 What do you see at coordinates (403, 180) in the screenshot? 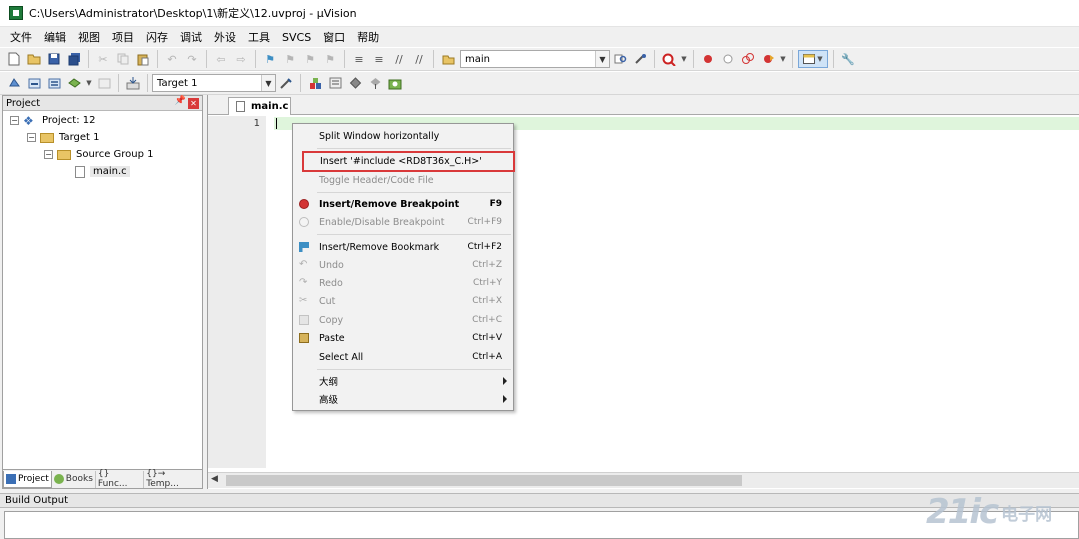
I see `menu-item-toggle-header: Toggle Header/Code File` at bounding box center [403, 180].